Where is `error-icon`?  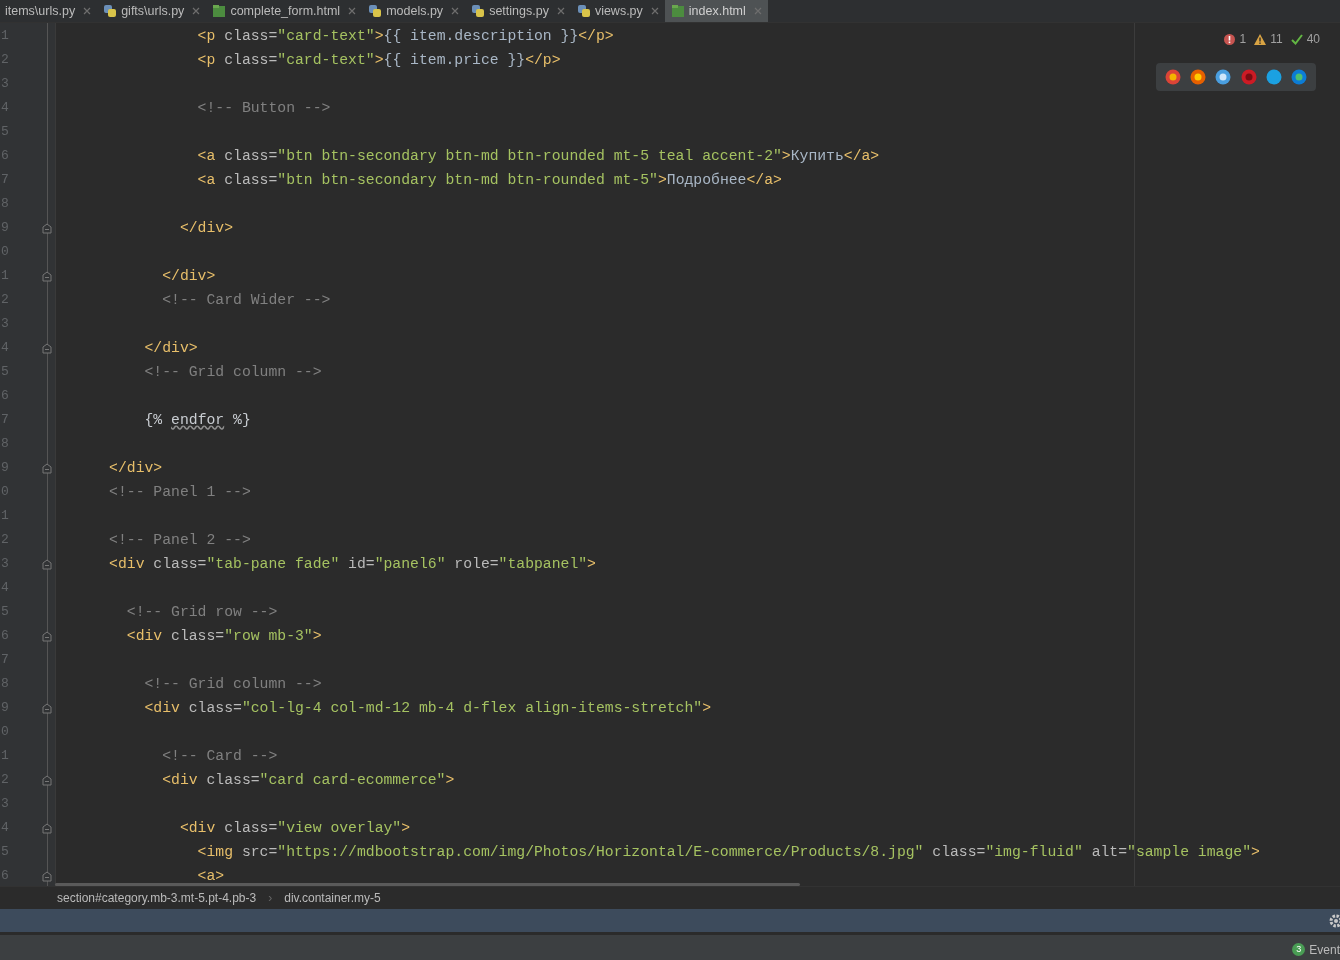 error-icon is located at coordinates (1230, 39).